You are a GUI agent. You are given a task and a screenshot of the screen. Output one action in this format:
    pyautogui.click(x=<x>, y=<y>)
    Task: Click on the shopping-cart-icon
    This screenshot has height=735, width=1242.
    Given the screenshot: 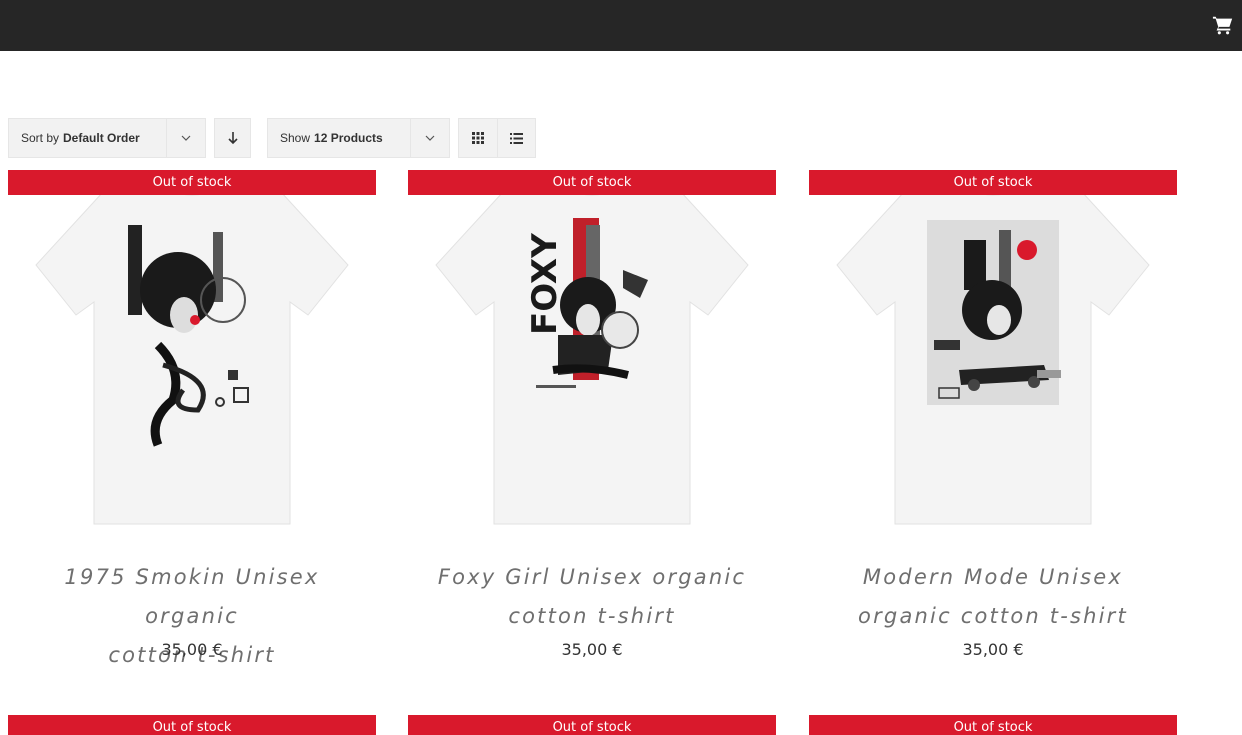 What is the action you would take?
    pyautogui.click(x=1223, y=25)
    